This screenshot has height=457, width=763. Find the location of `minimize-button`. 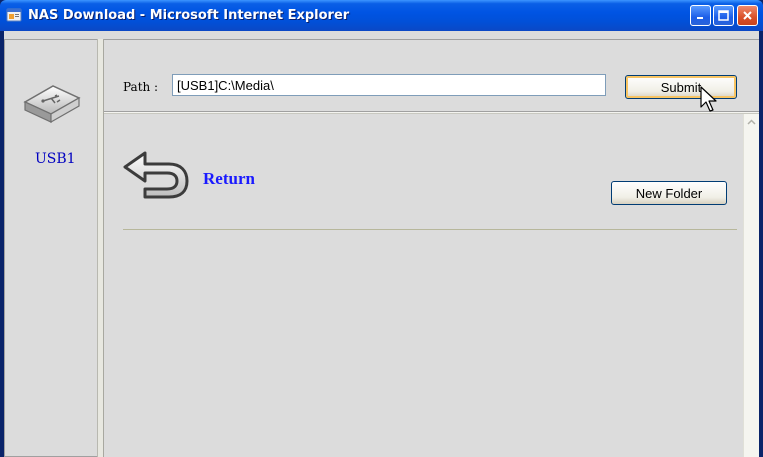

minimize-button is located at coordinates (700, 15).